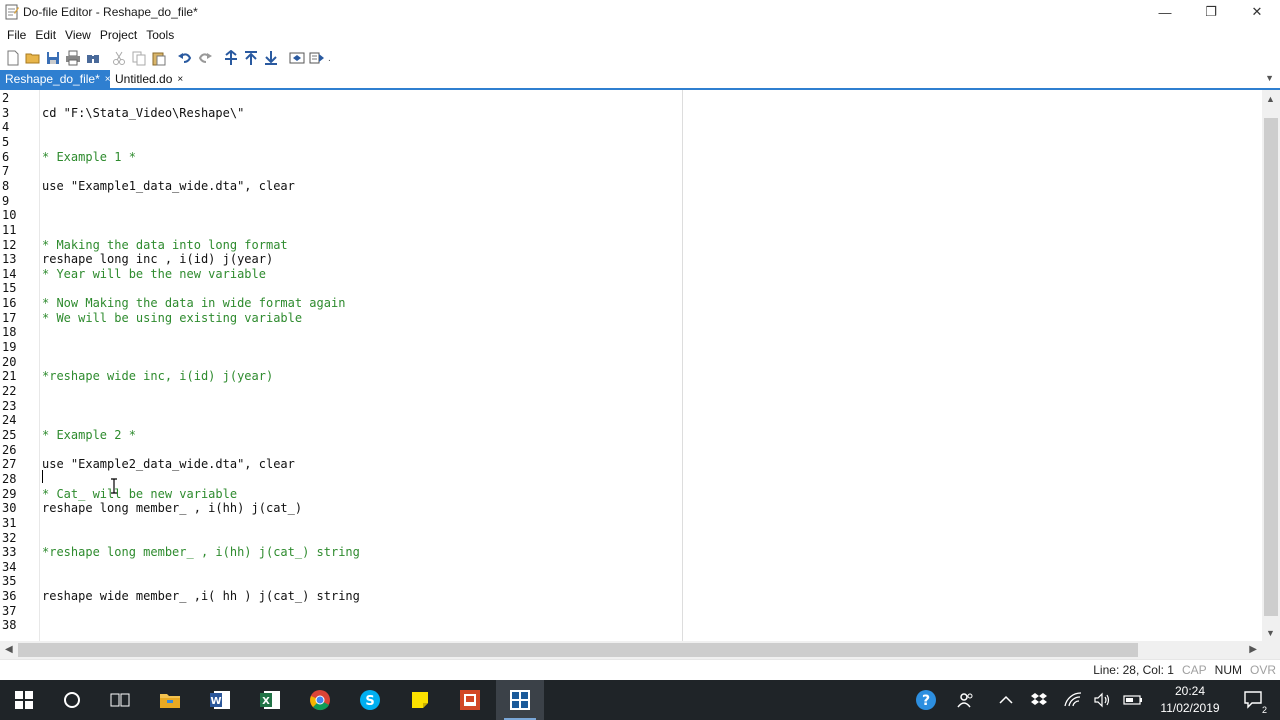  I want to click on task-view-button, so click(120, 700).